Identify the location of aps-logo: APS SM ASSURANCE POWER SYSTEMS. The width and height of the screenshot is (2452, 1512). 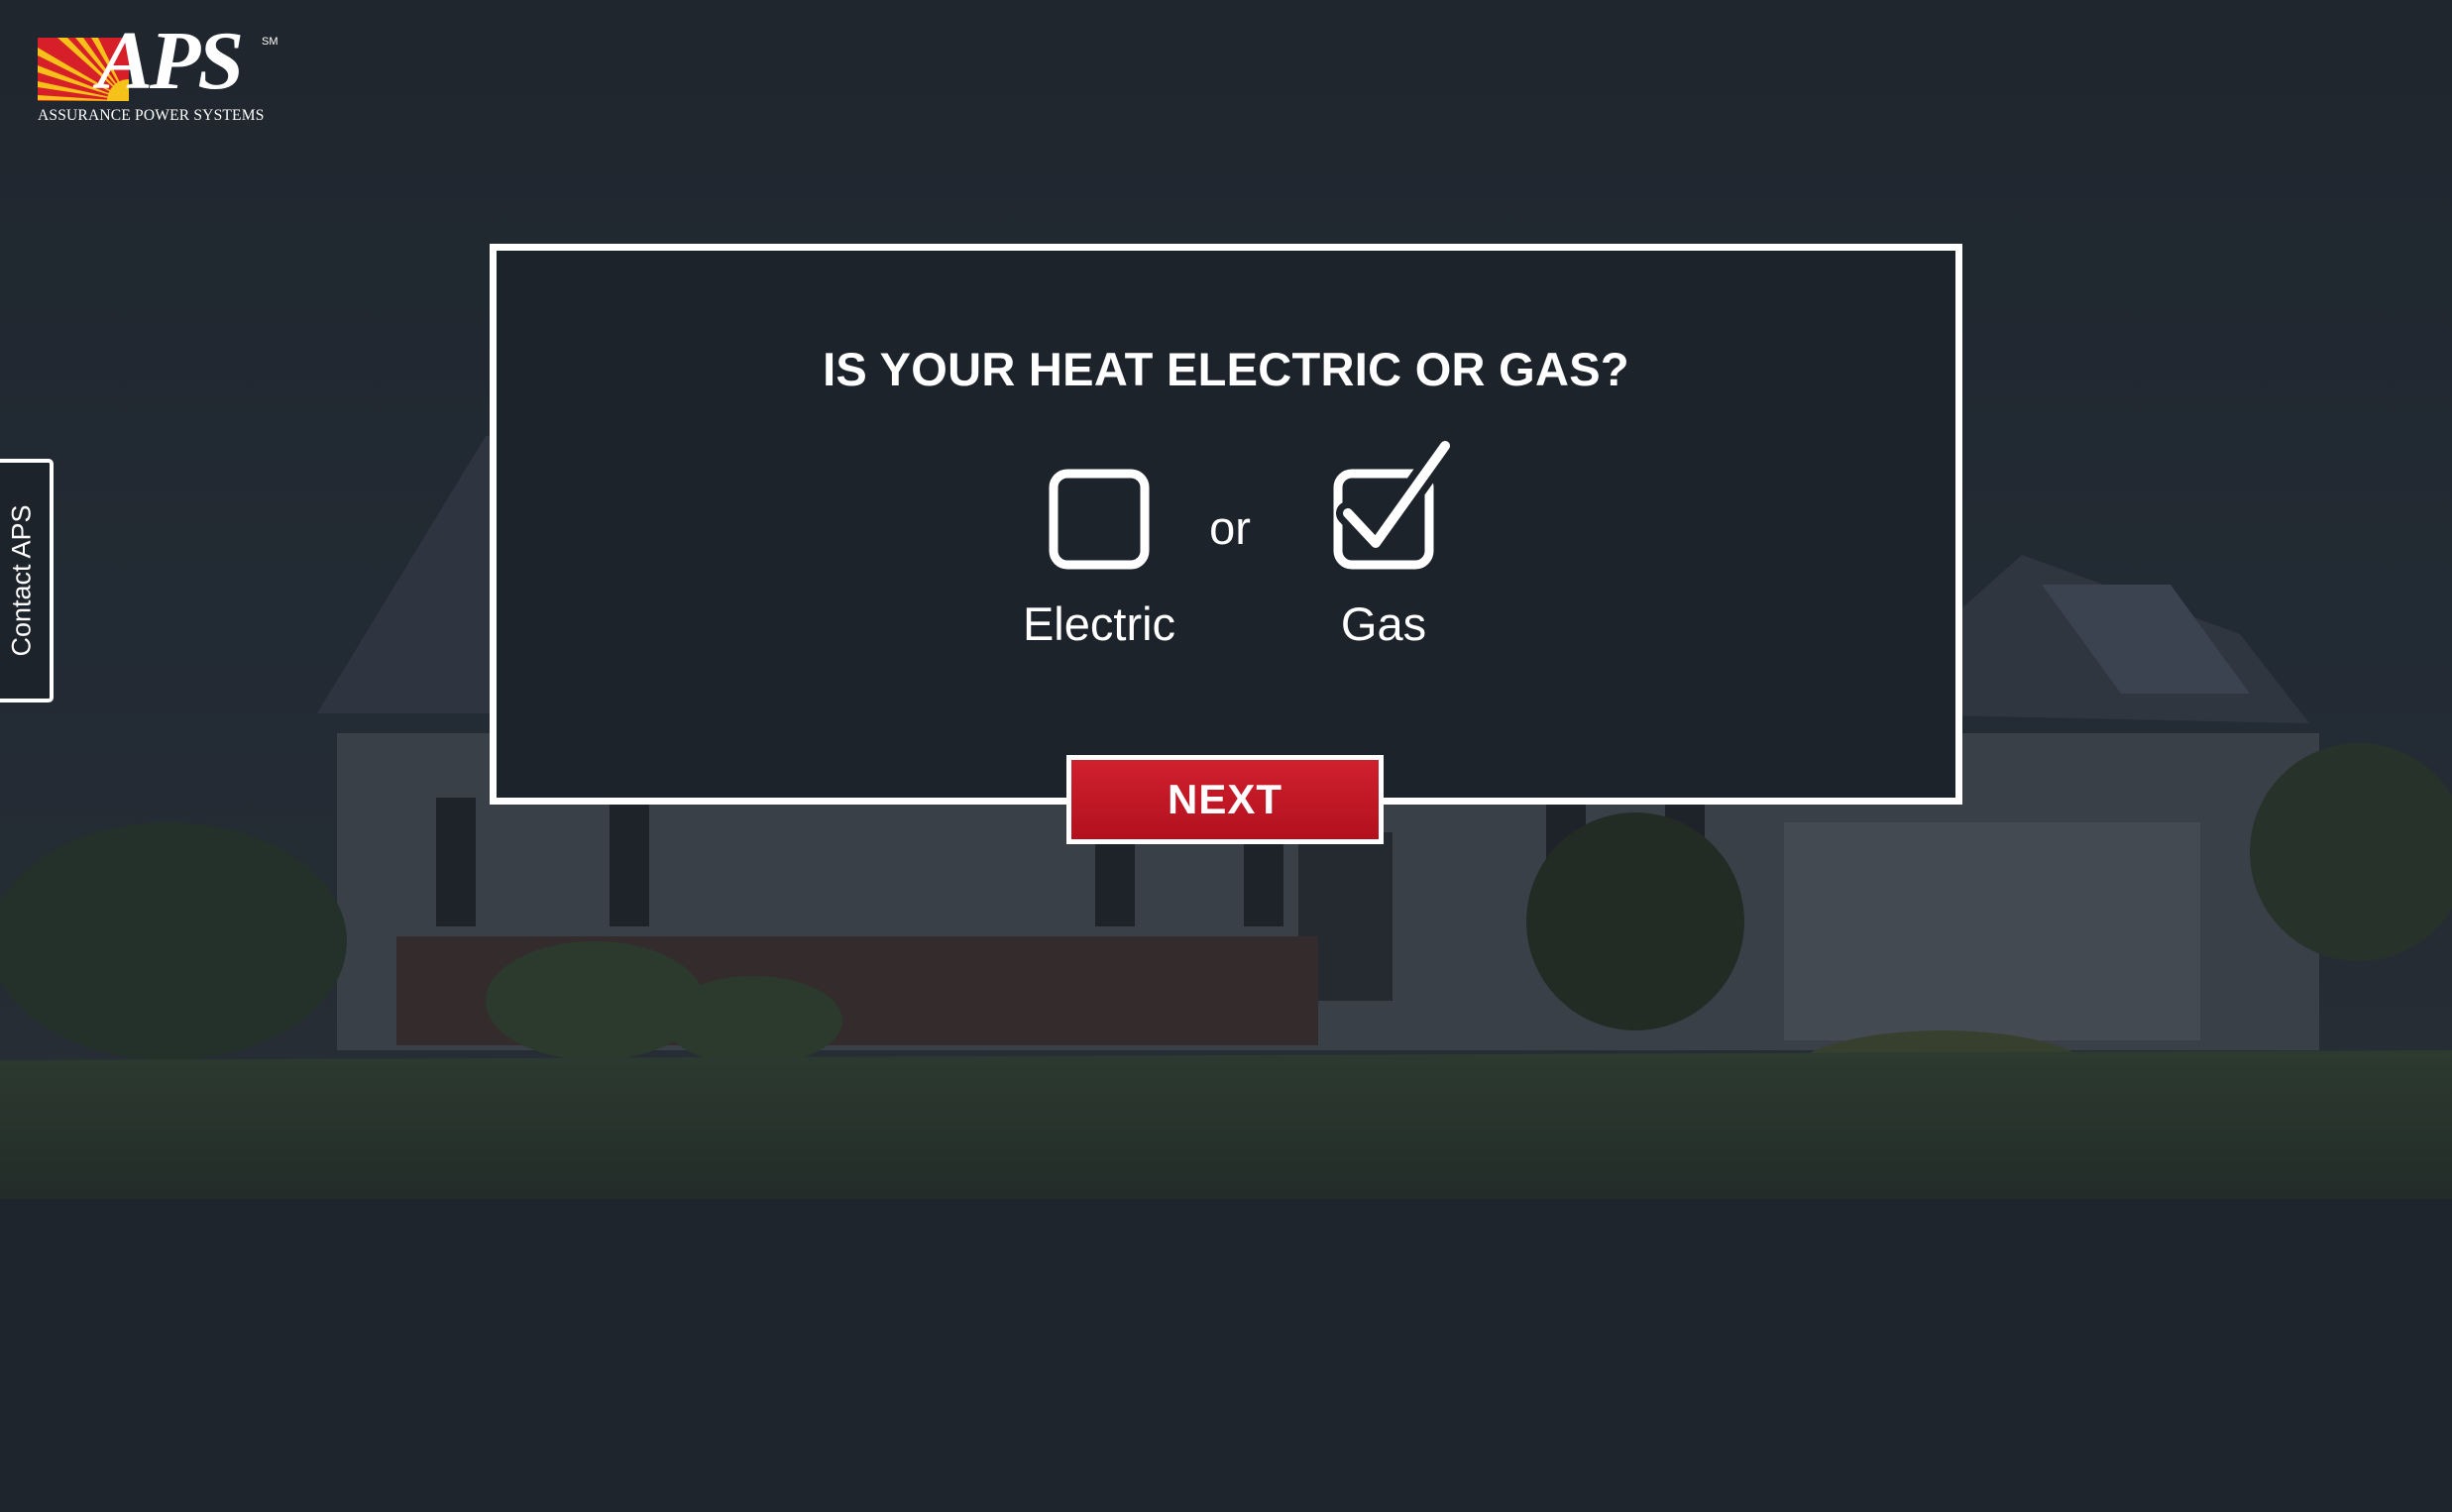
(161, 74).